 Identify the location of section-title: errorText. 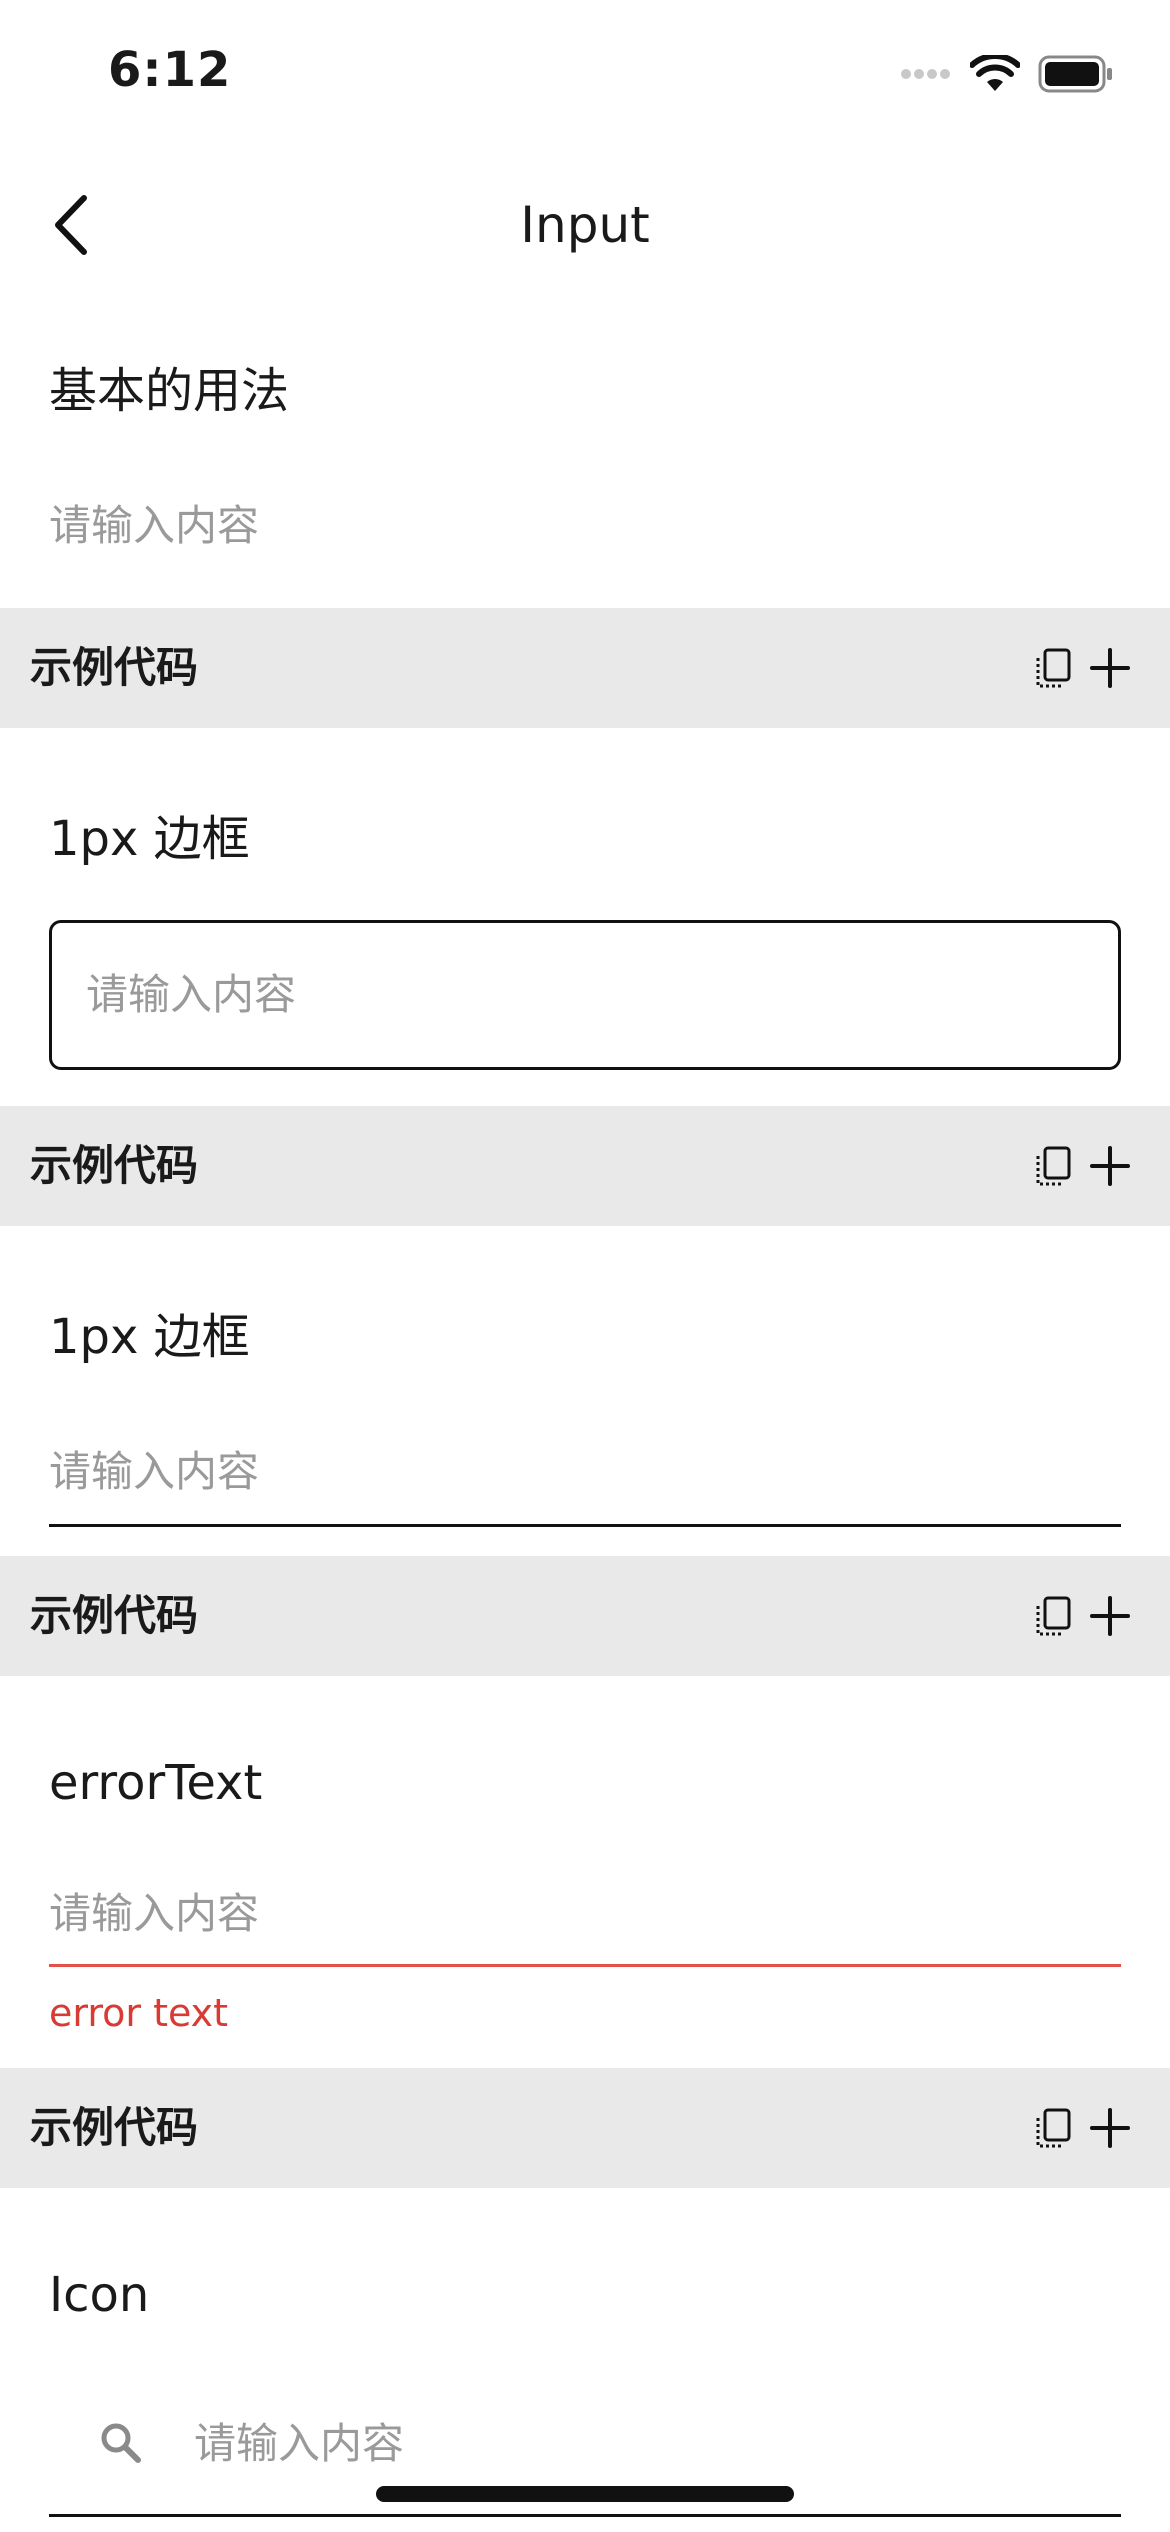
(156, 1783).